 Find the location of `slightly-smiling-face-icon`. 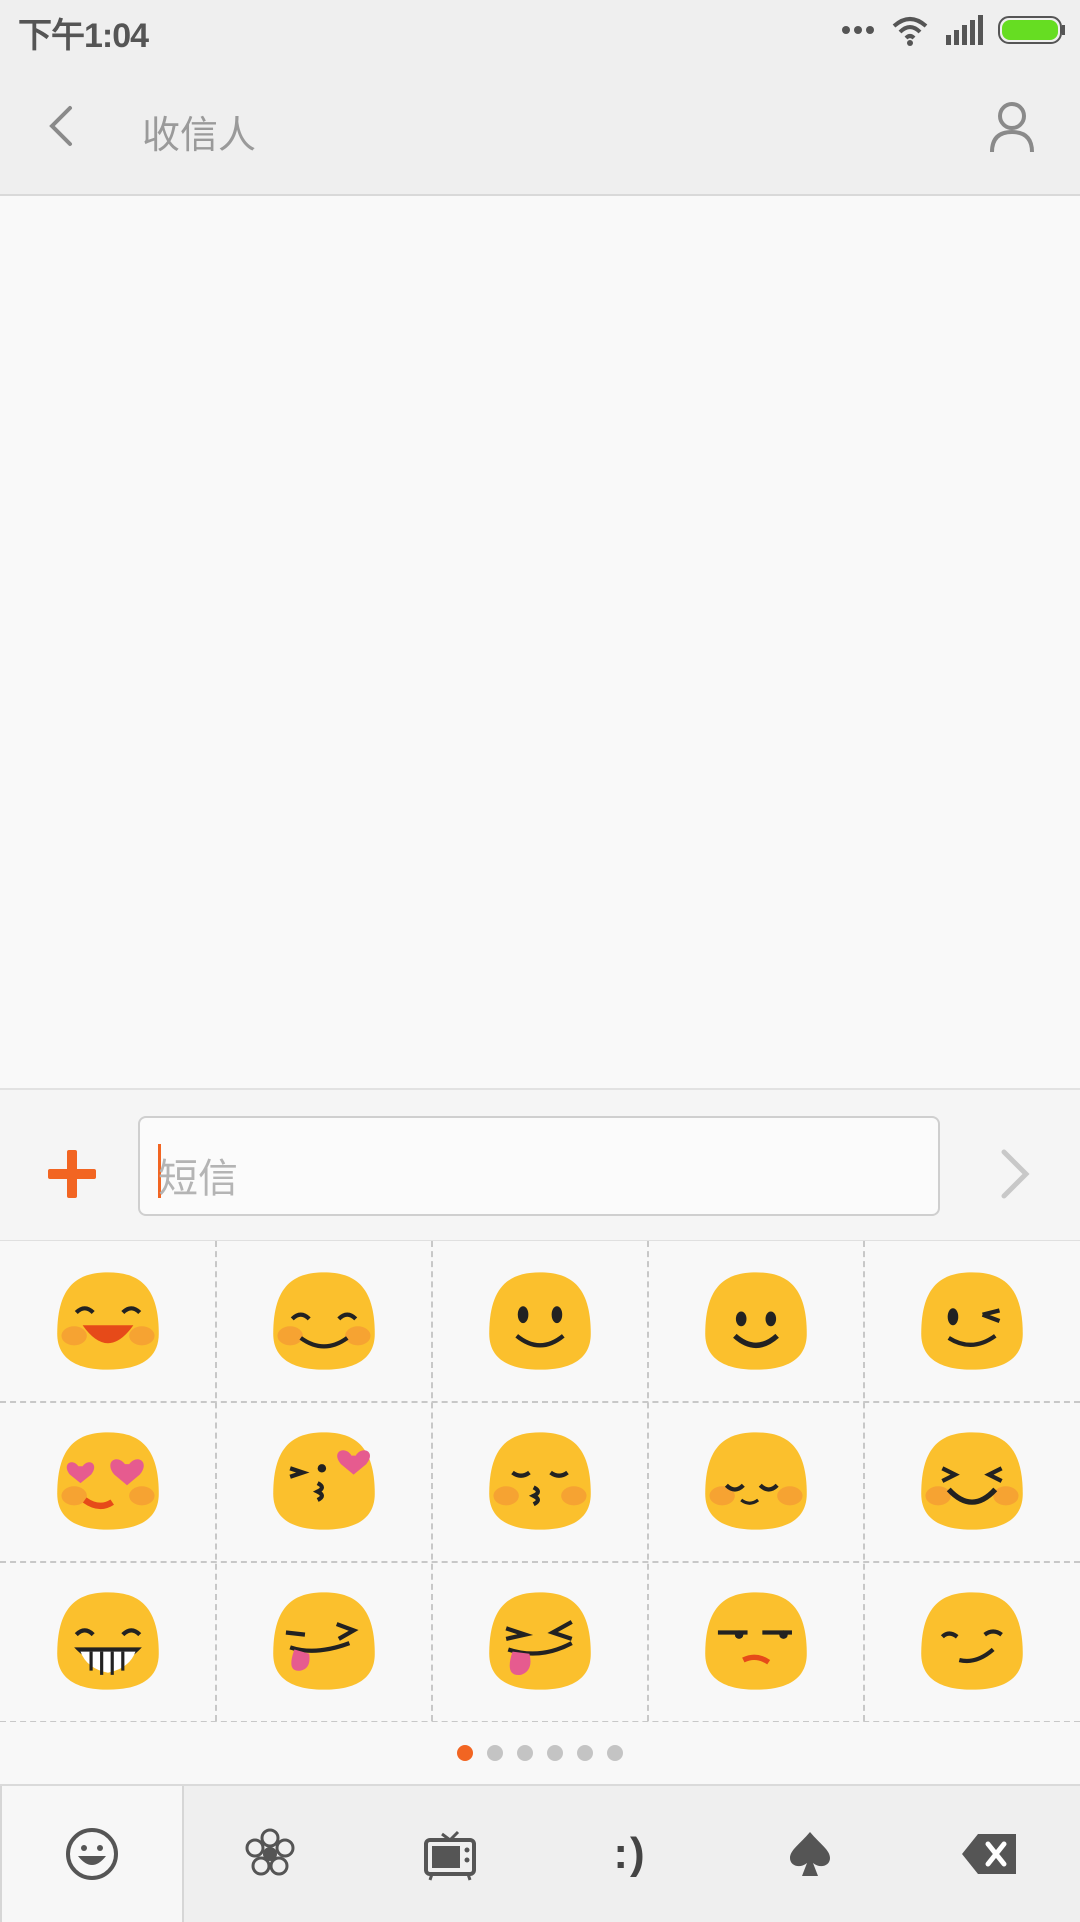

slightly-smiling-face-icon is located at coordinates (539, 1321).